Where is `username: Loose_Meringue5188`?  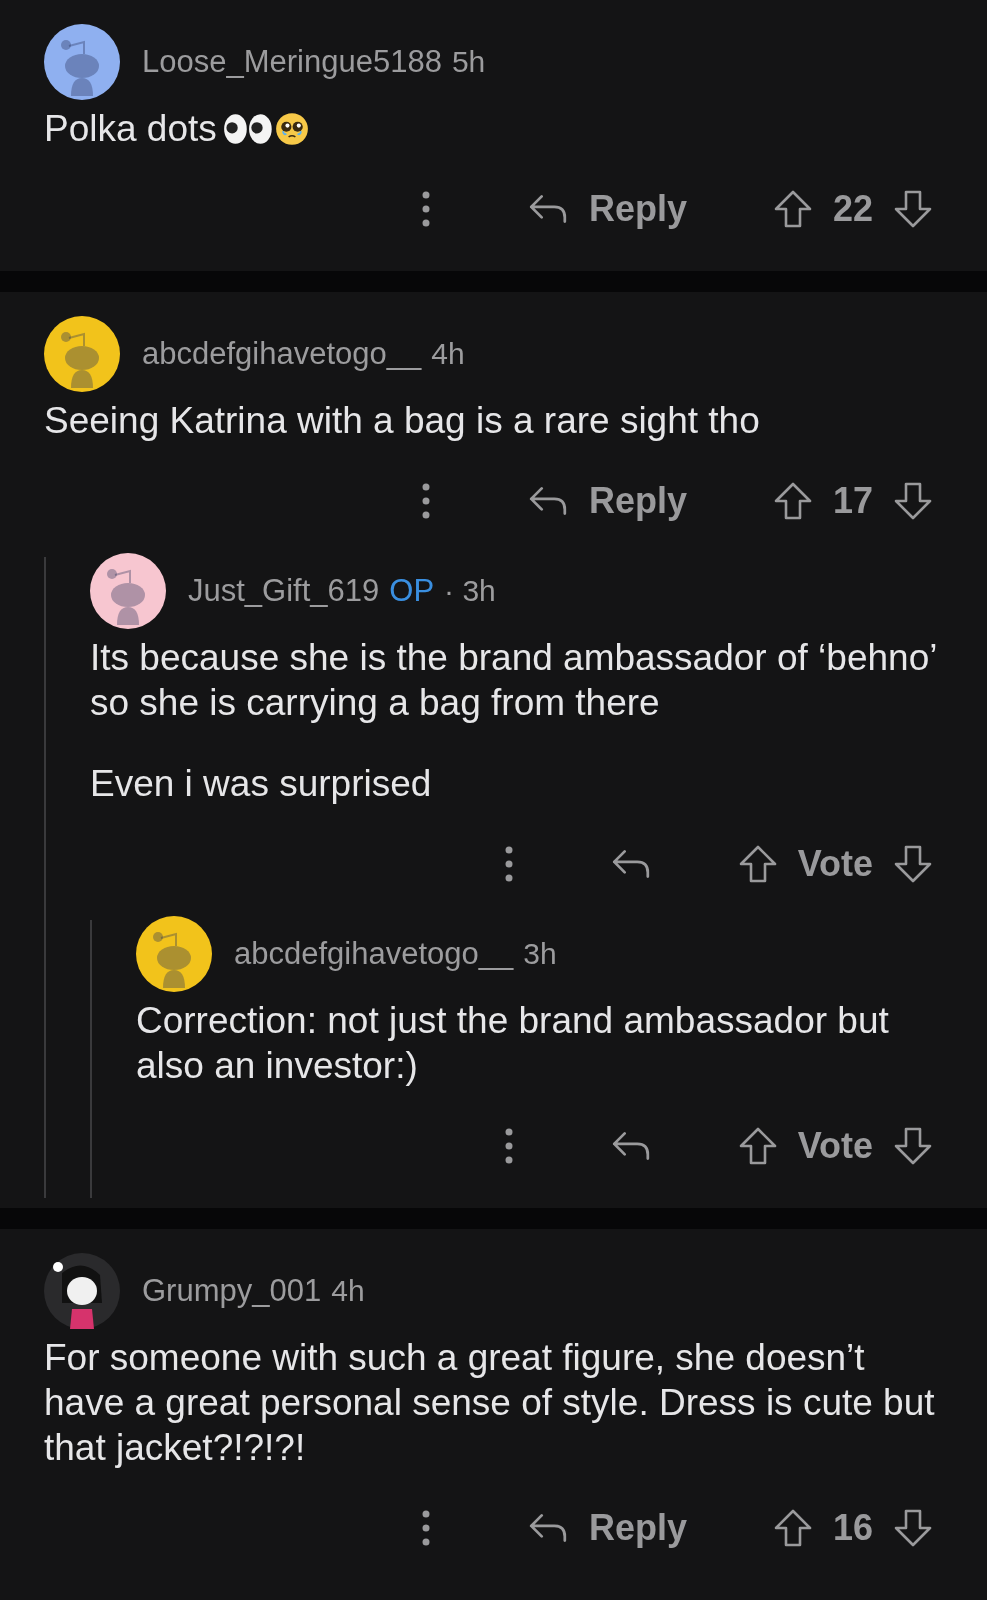
username: Loose_Meringue5188 is located at coordinates (292, 62).